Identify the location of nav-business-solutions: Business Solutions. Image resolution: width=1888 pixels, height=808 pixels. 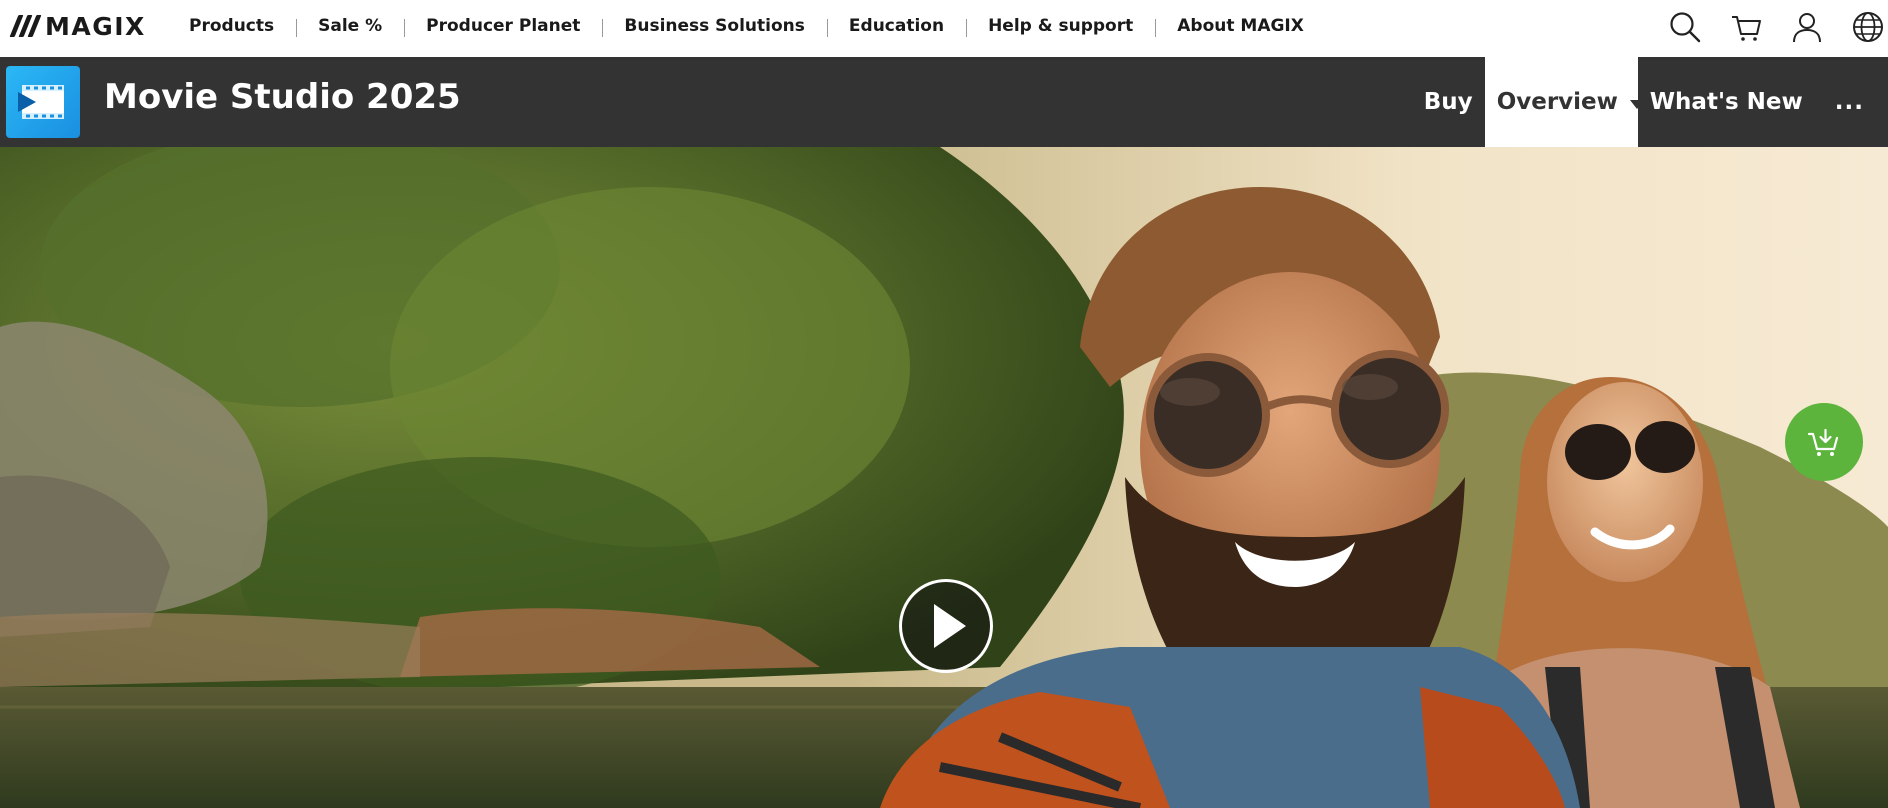
(714, 26).